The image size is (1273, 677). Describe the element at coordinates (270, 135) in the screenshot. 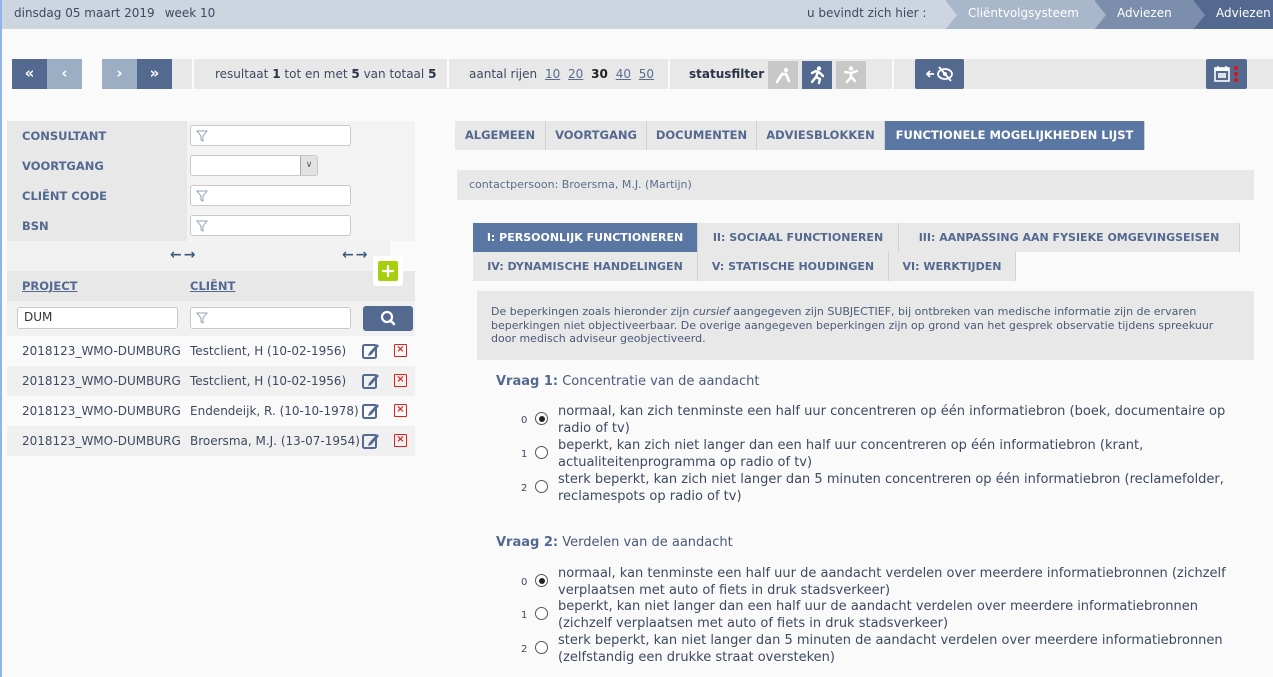

I see `consultant-filter-input` at that location.